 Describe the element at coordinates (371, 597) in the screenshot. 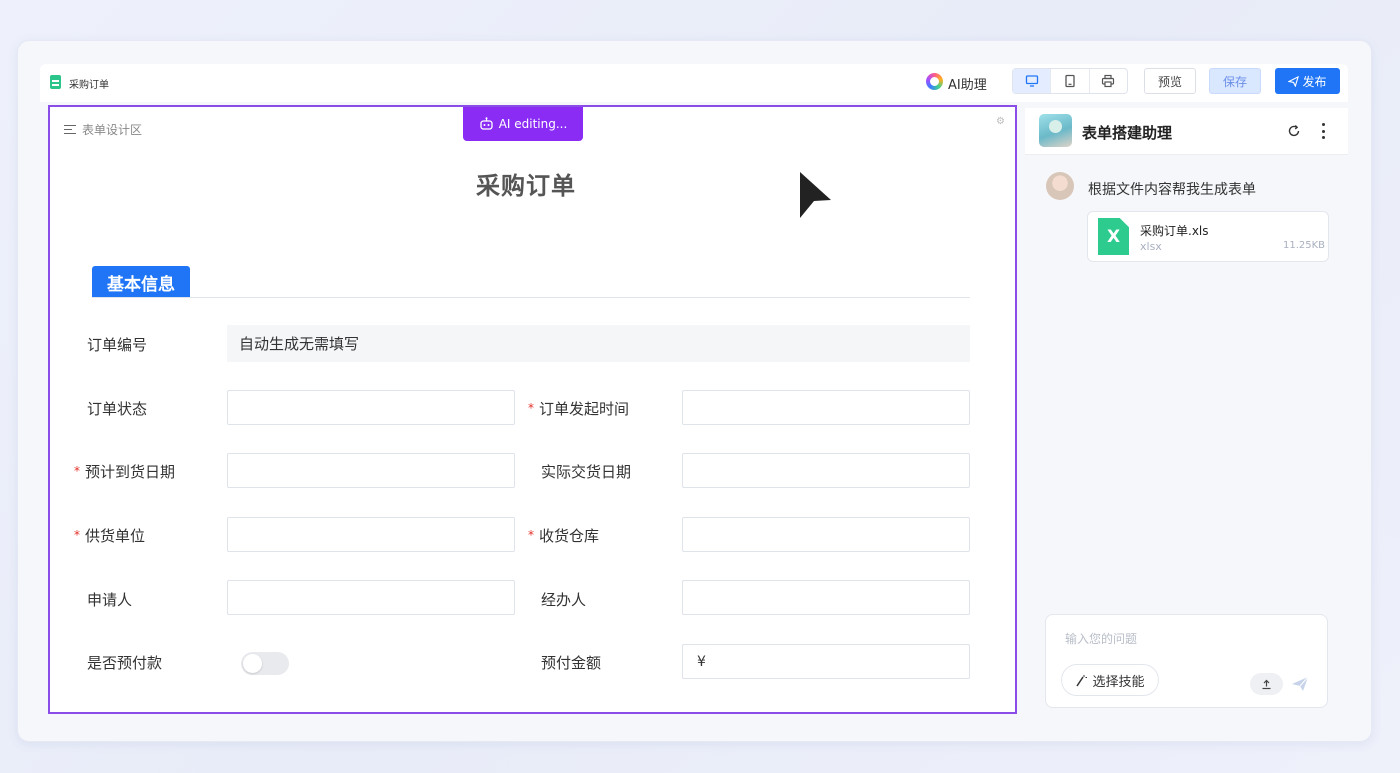

I see `applicant-input` at that location.